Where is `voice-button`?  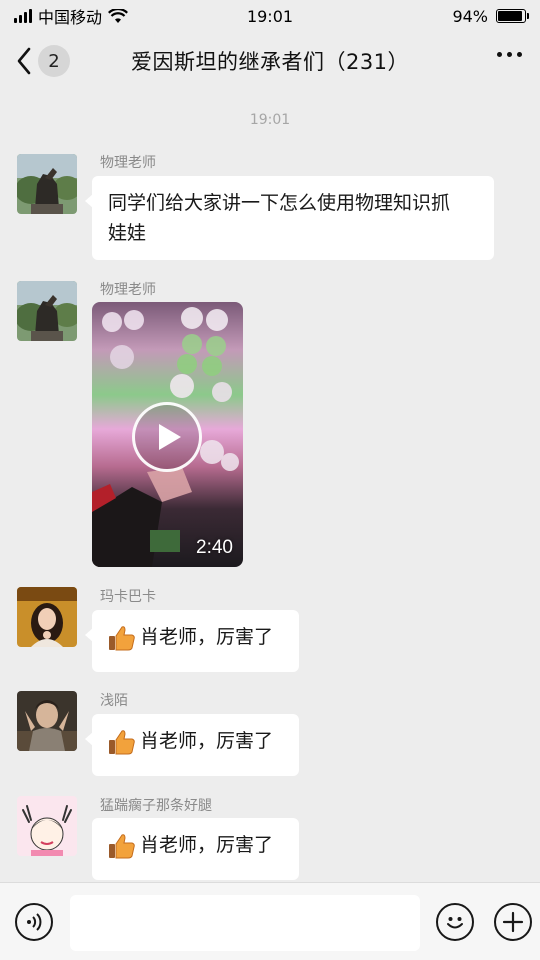
voice-button is located at coordinates (34, 922).